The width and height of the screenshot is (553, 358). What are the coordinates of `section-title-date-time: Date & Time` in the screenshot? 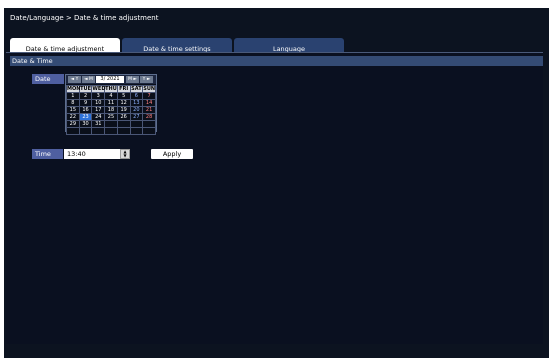 It's located at (276, 61).